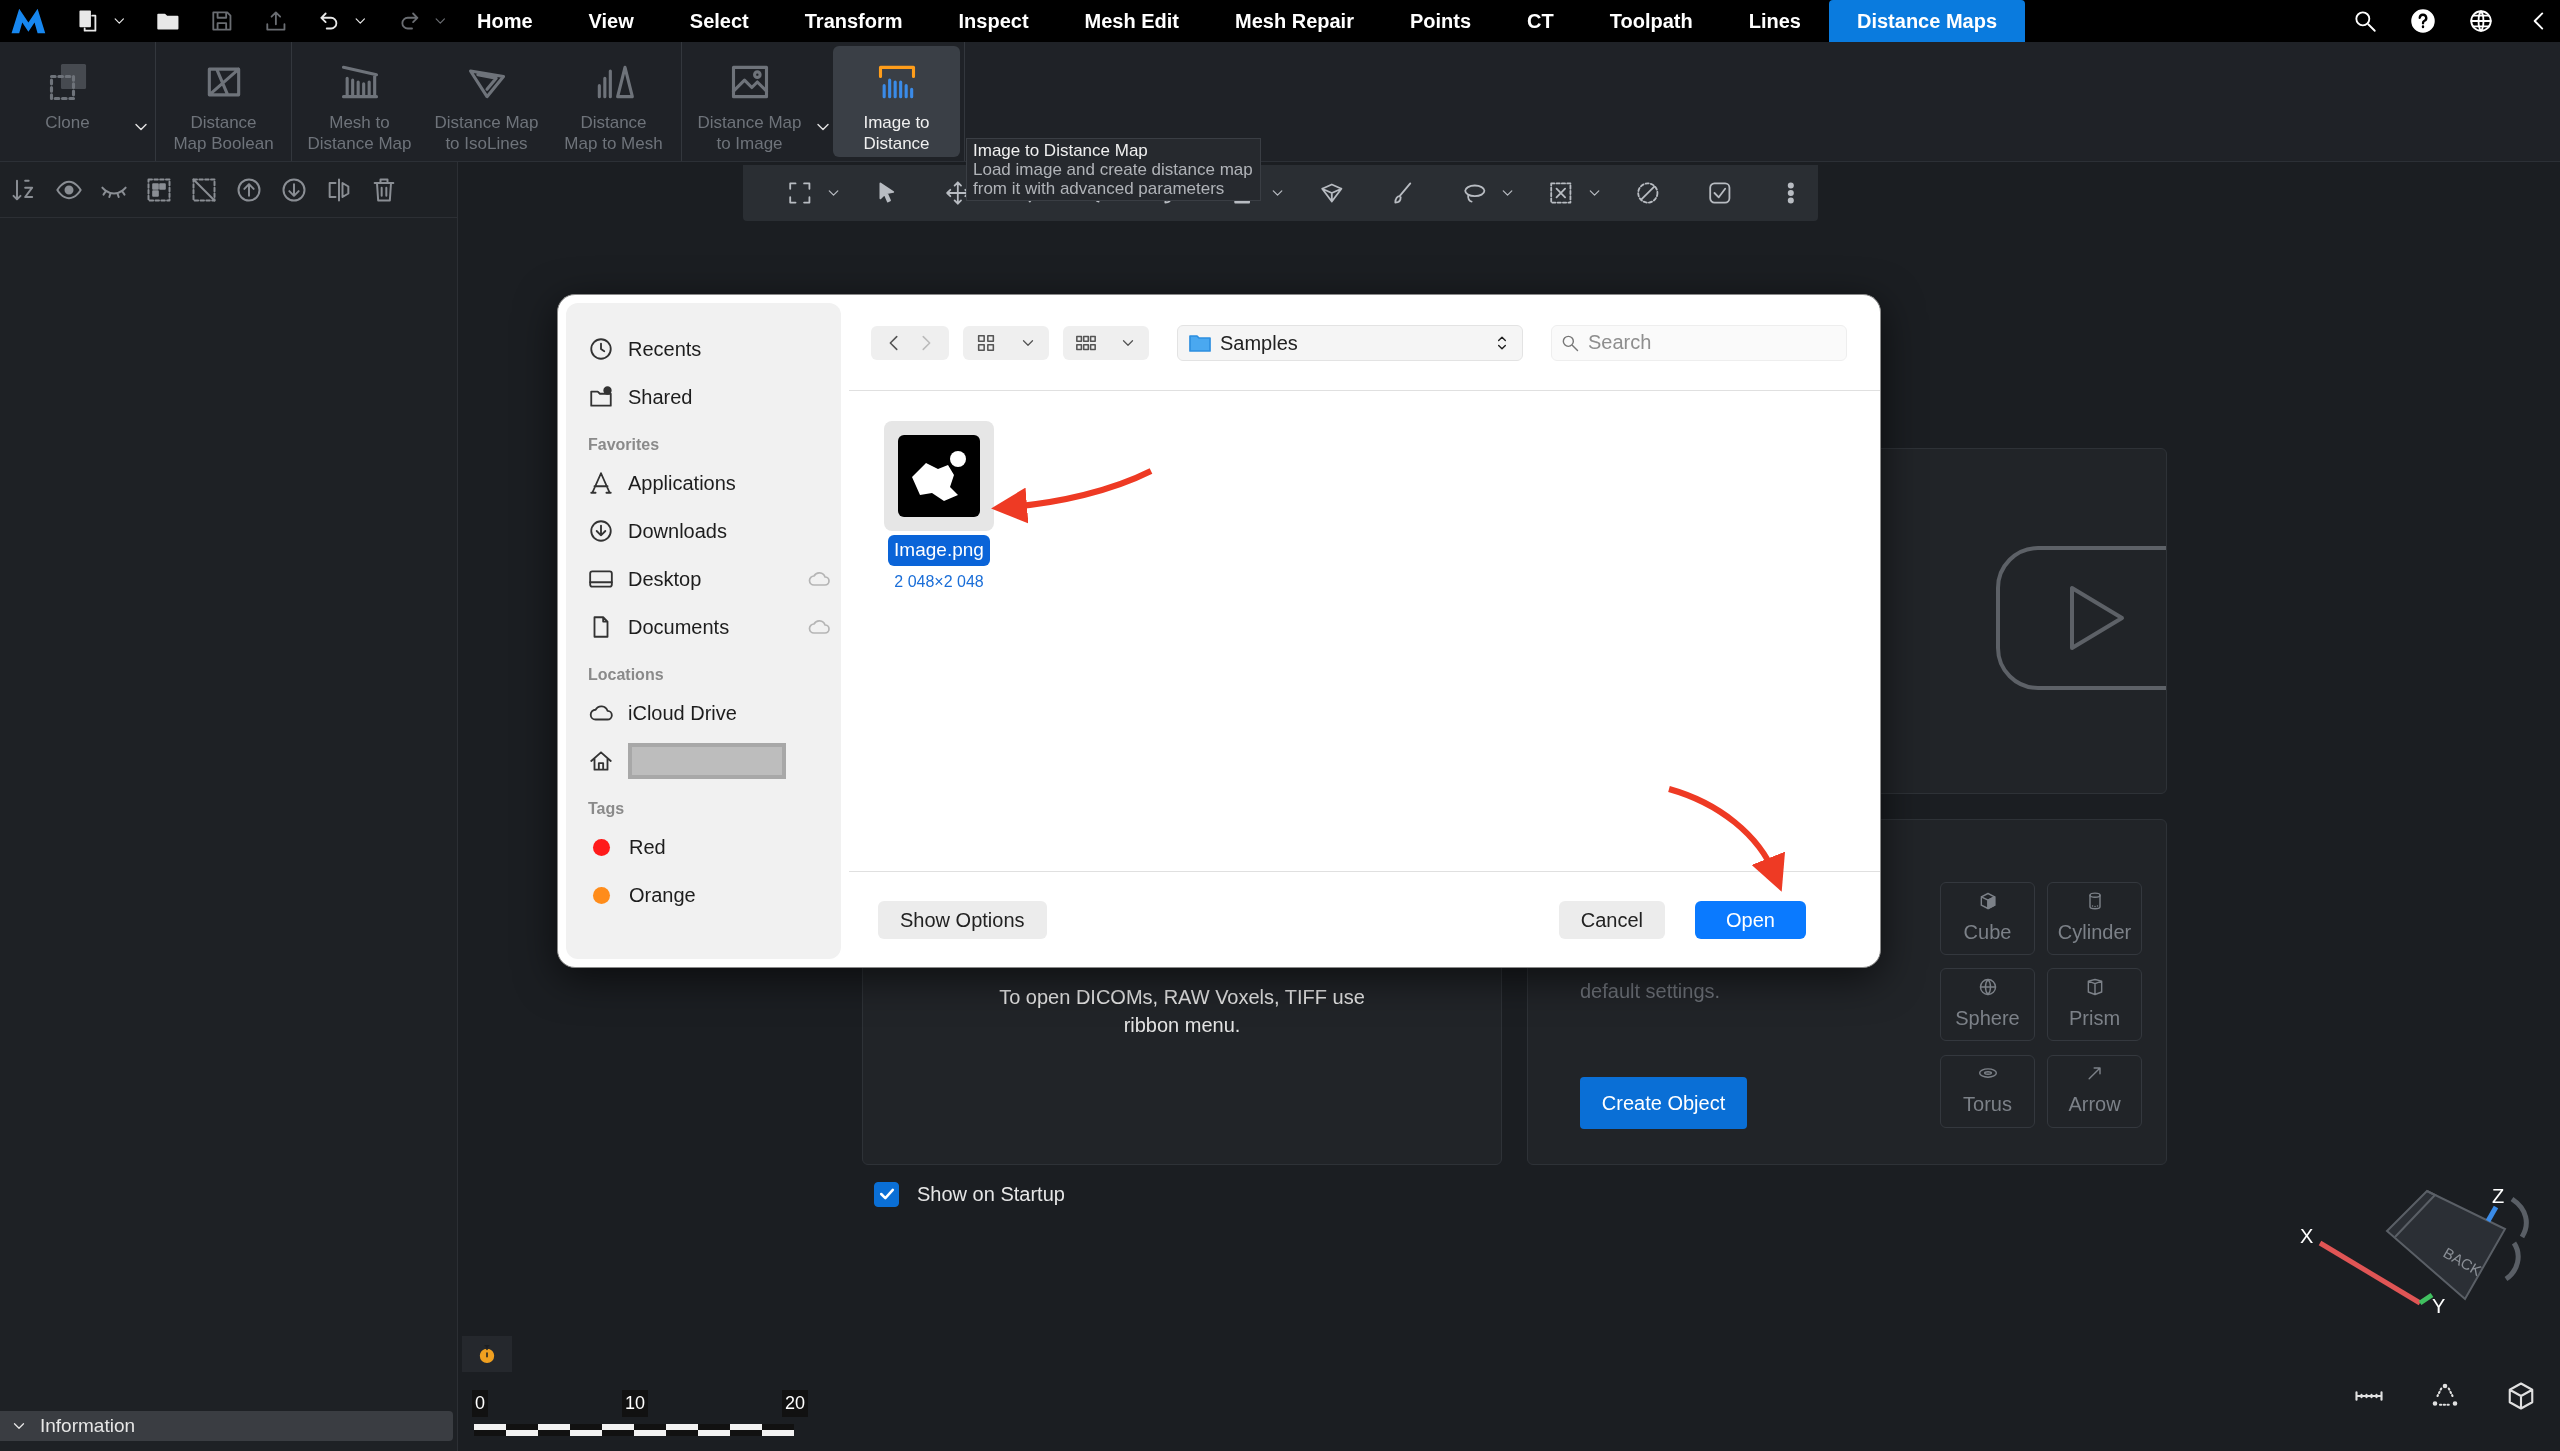  What do you see at coordinates (1651, 991) in the screenshot?
I see `create-hint: default settings.` at bounding box center [1651, 991].